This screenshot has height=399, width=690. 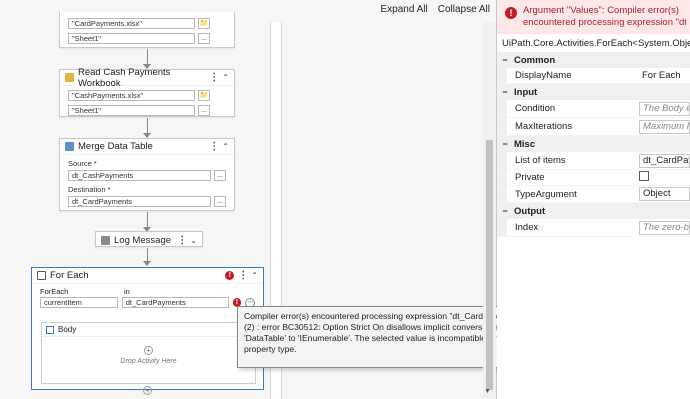 What do you see at coordinates (115, 146) in the screenshot?
I see `activity-title: Merge Data Table` at bounding box center [115, 146].